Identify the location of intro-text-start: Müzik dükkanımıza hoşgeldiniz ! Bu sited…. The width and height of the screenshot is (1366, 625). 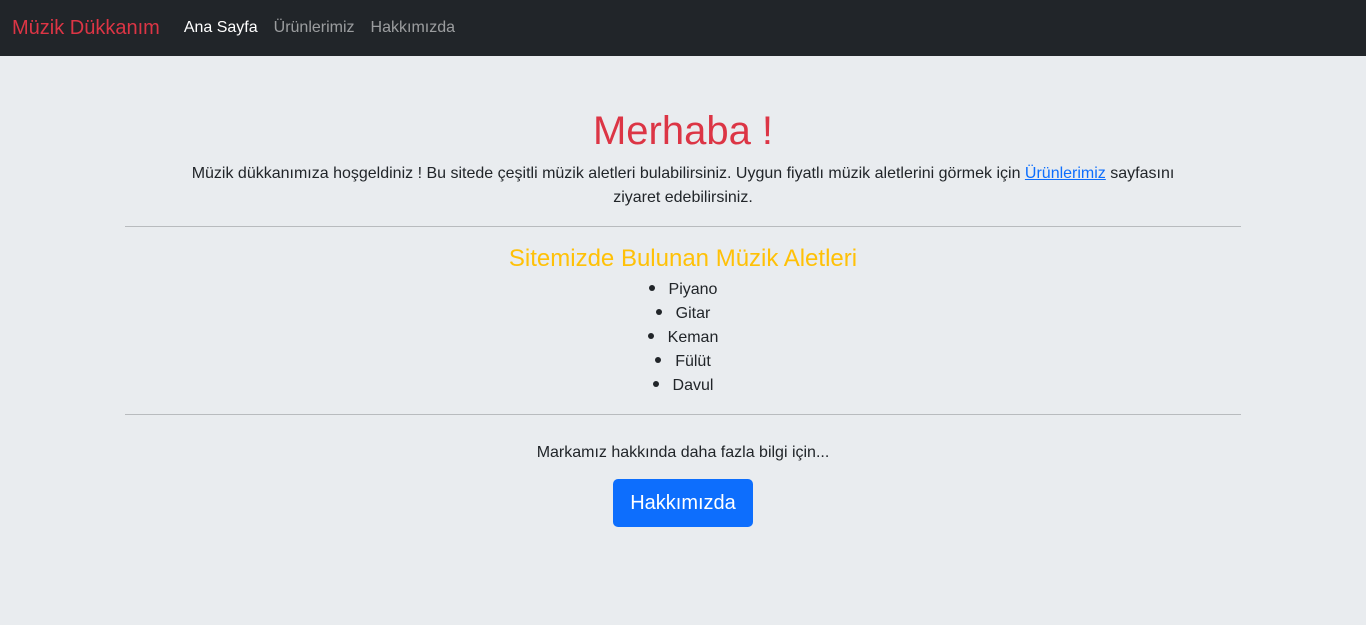
(608, 173).